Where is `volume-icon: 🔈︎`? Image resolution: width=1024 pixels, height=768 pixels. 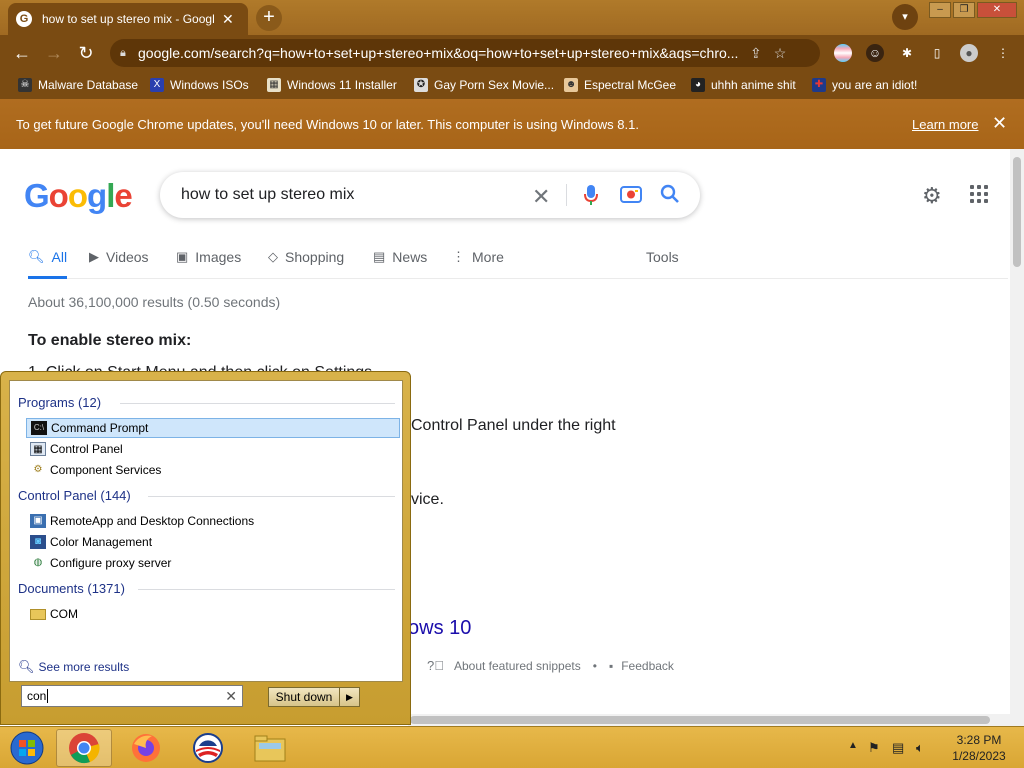 volume-icon: 🔈︎ is located at coordinates (920, 748).